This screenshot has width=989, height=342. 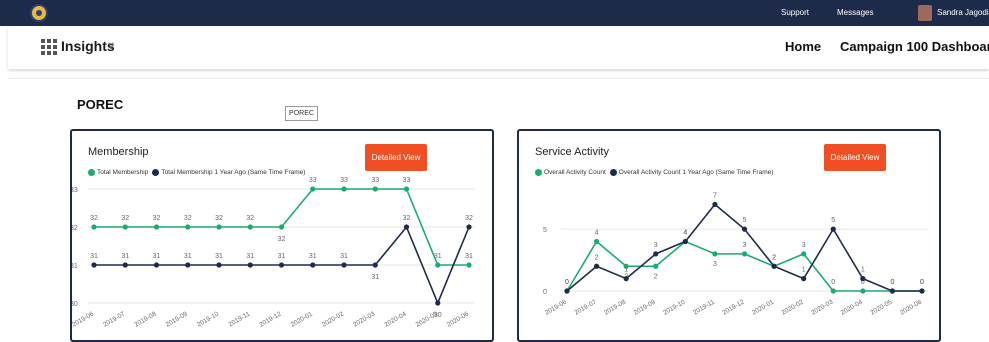 What do you see at coordinates (855, 12) in the screenshot?
I see `messages-link: Messages` at bounding box center [855, 12].